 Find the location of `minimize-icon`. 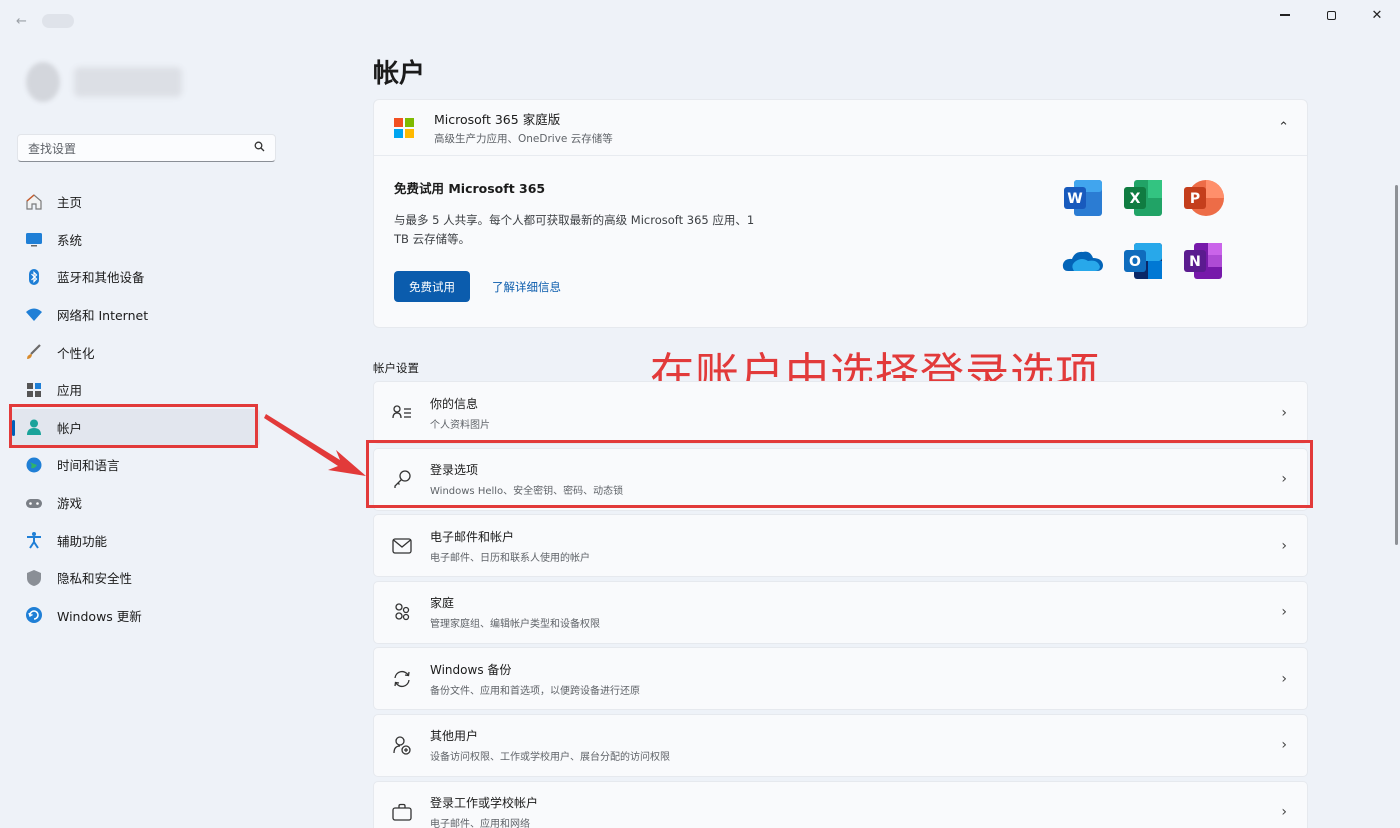

minimize-icon is located at coordinates (1285, 15).